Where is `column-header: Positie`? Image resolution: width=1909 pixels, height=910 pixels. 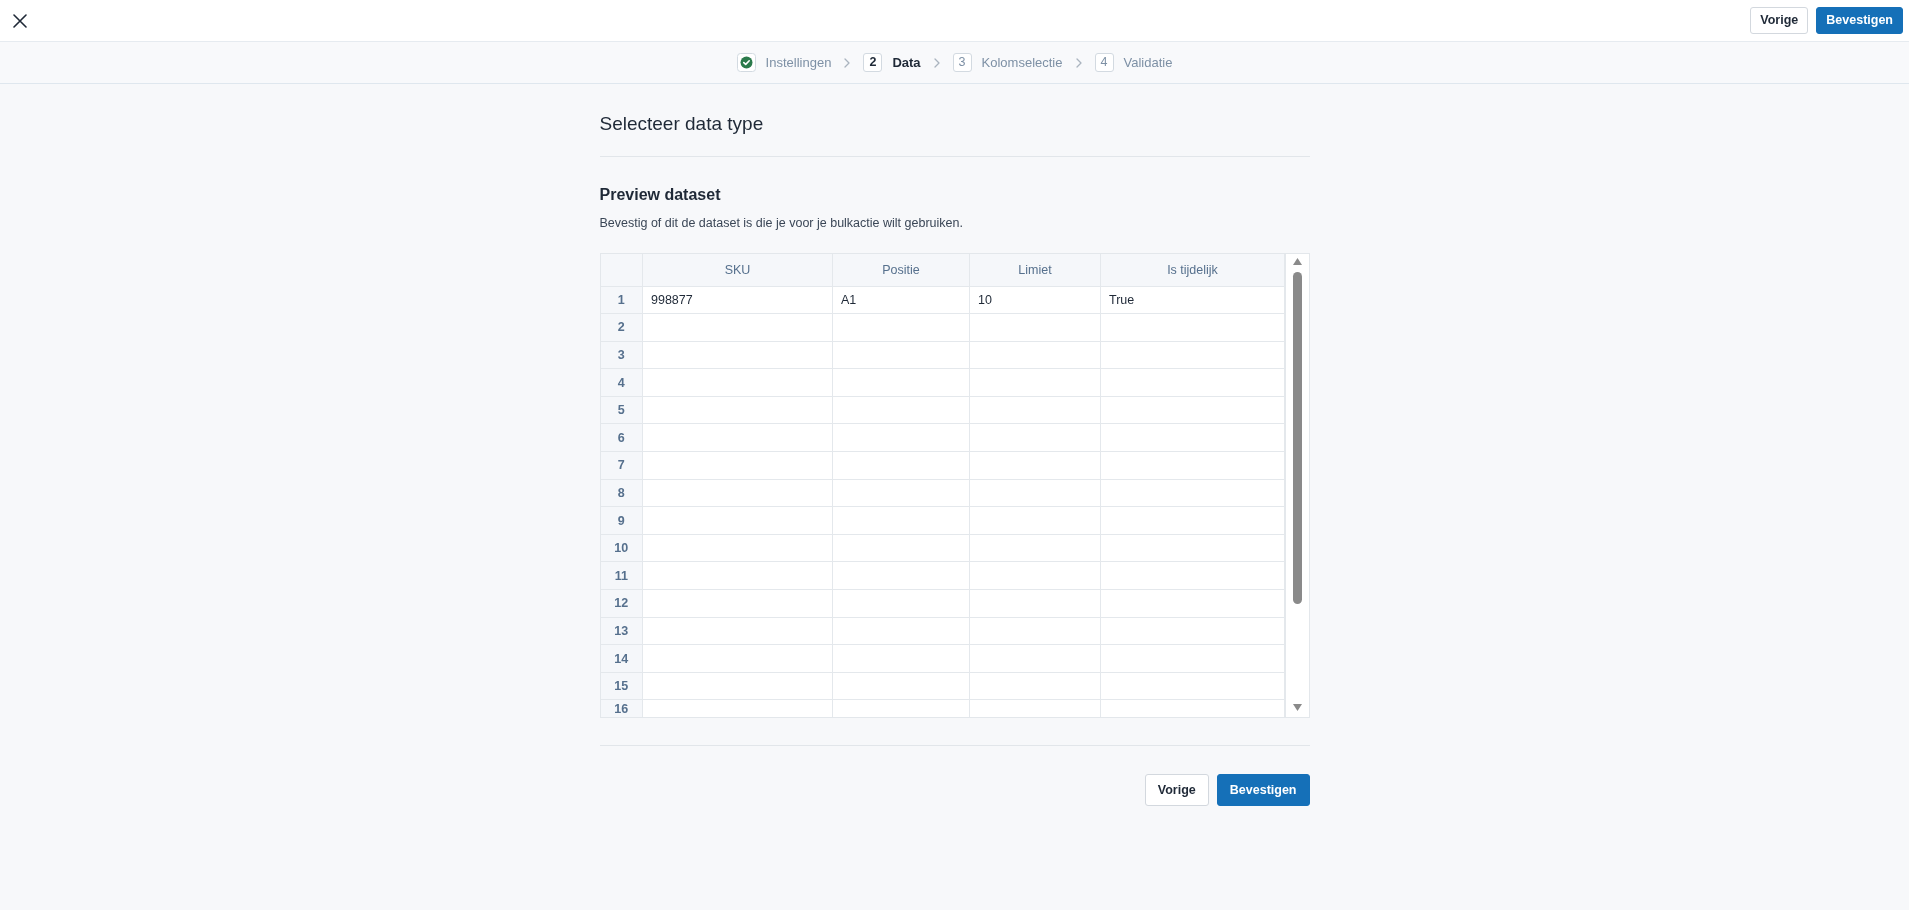
column-header: Positie is located at coordinates (901, 270).